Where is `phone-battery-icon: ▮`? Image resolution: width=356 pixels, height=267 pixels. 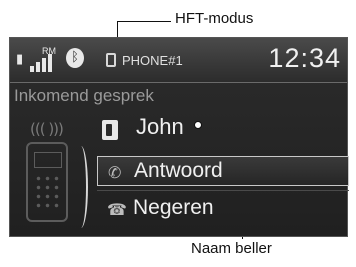
phone-battery-icon: ▮ is located at coordinates (20, 59).